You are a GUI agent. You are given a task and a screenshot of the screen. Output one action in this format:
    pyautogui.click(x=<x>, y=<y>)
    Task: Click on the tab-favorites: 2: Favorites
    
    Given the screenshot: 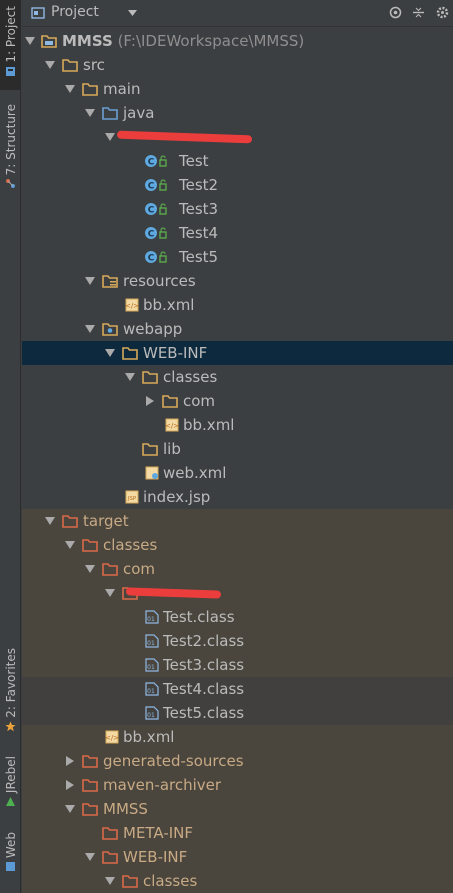 What is the action you would take?
    pyautogui.click(x=10, y=694)
    